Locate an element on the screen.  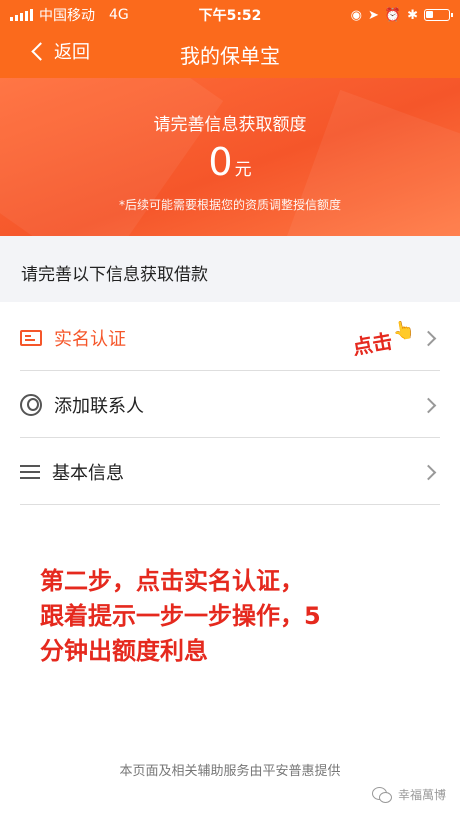
hero-subtitle: 请完善信息获取额度 is located at coordinates (230, 125).